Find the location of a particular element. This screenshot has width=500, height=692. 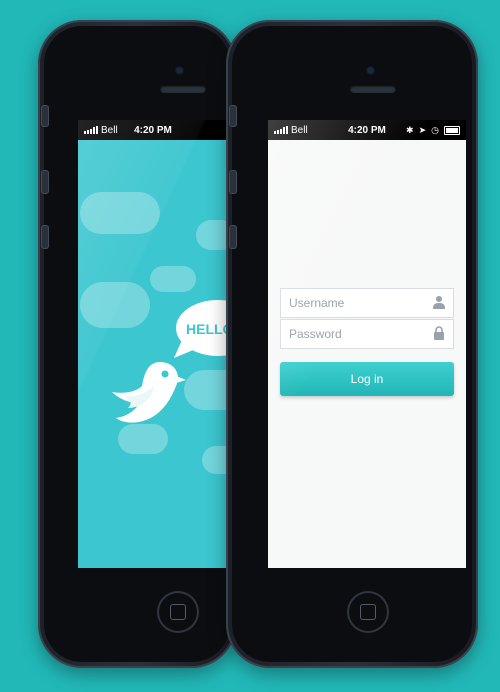

right-home-button is located at coordinates (368, 612).